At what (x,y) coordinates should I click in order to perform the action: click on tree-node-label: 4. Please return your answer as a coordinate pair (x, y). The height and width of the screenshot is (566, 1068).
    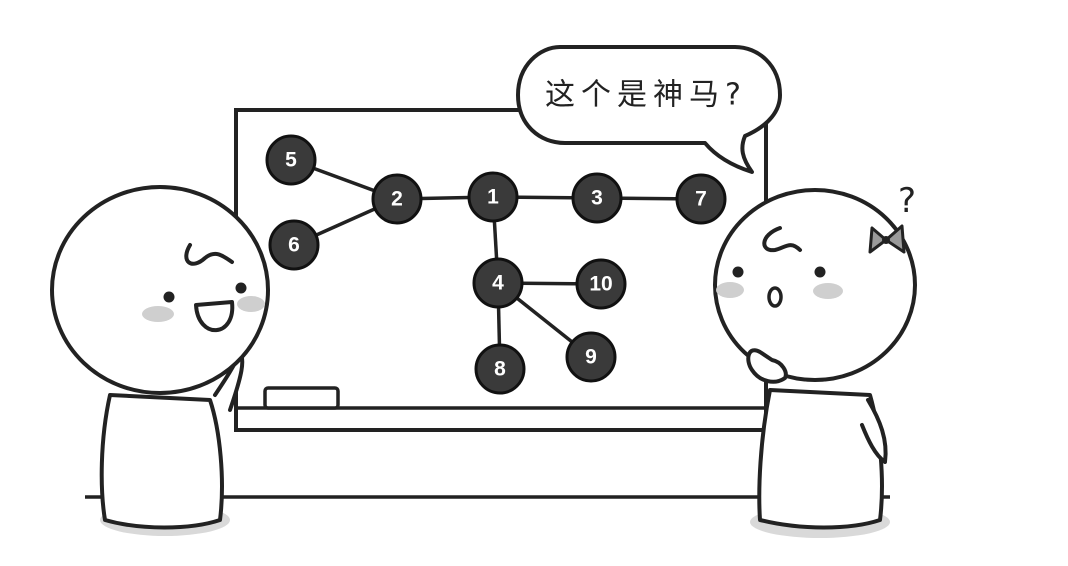
    Looking at the image, I should click on (498, 283).